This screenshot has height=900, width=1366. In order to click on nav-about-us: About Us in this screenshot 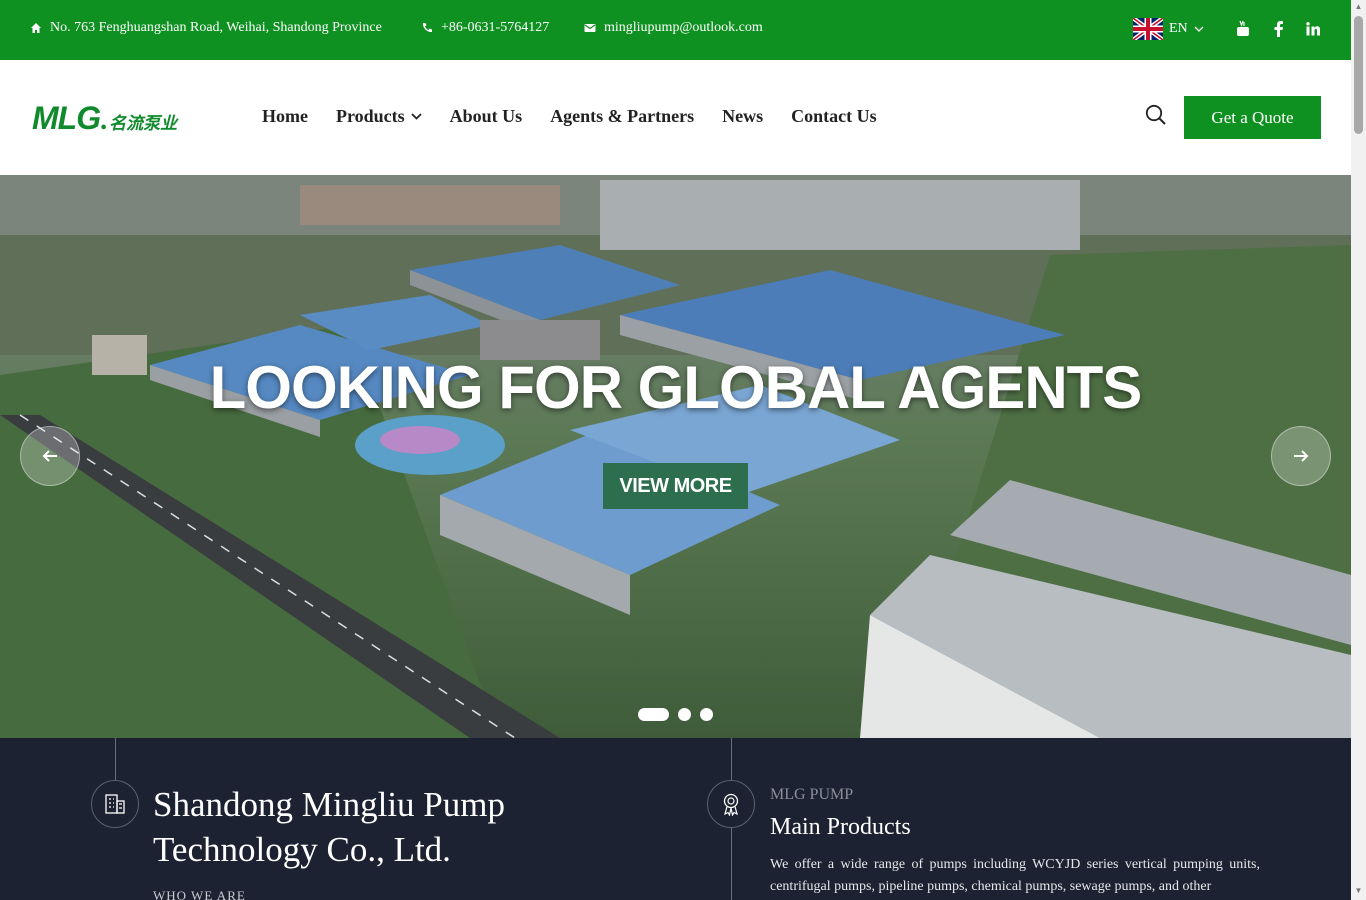, I will do `click(486, 116)`.